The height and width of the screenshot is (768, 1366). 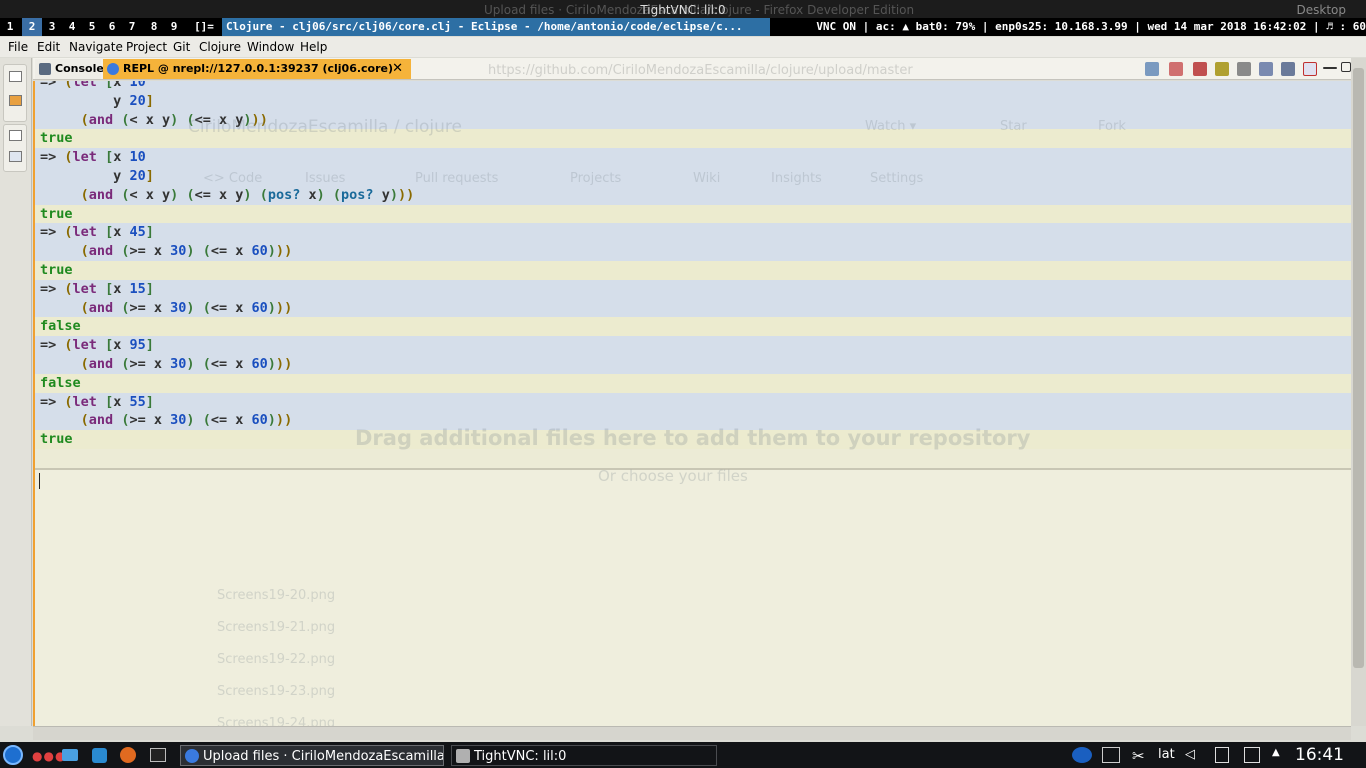 I want to click on tab-console: Console, so click(x=69, y=69).